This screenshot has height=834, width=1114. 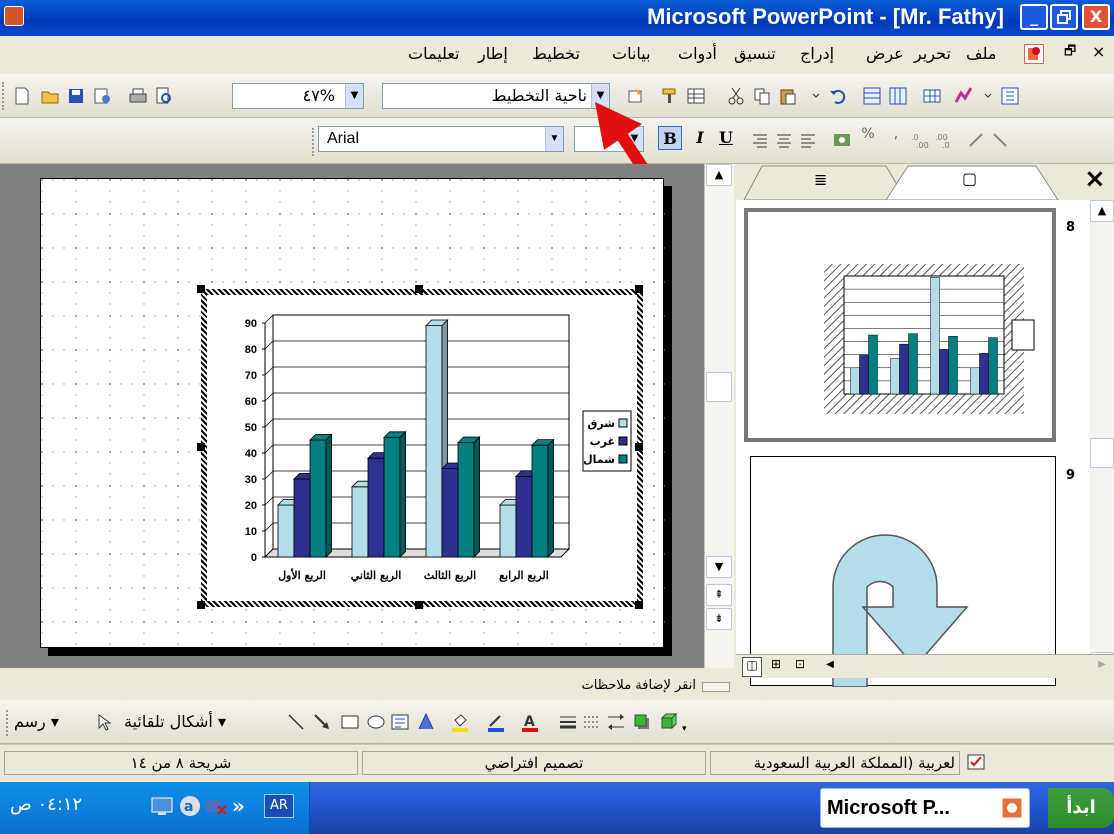 What do you see at coordinates (175, 721) in the screenshot?
I see `autoshapes-menu-button: أشكال تلقائية ▾` at bounding box center [175, 721].